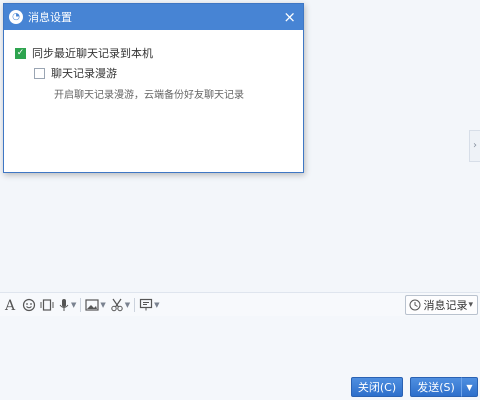  Describe the element at coordinates (445, 305) in the screenshot. I see `message-history-label: 消息记录` at that location.